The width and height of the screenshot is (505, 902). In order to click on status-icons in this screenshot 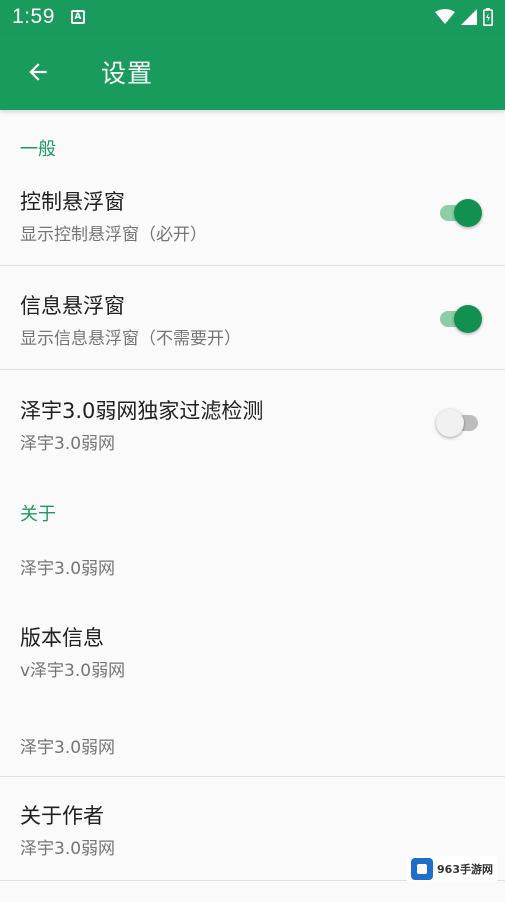, I will do `click(464, 17)`.